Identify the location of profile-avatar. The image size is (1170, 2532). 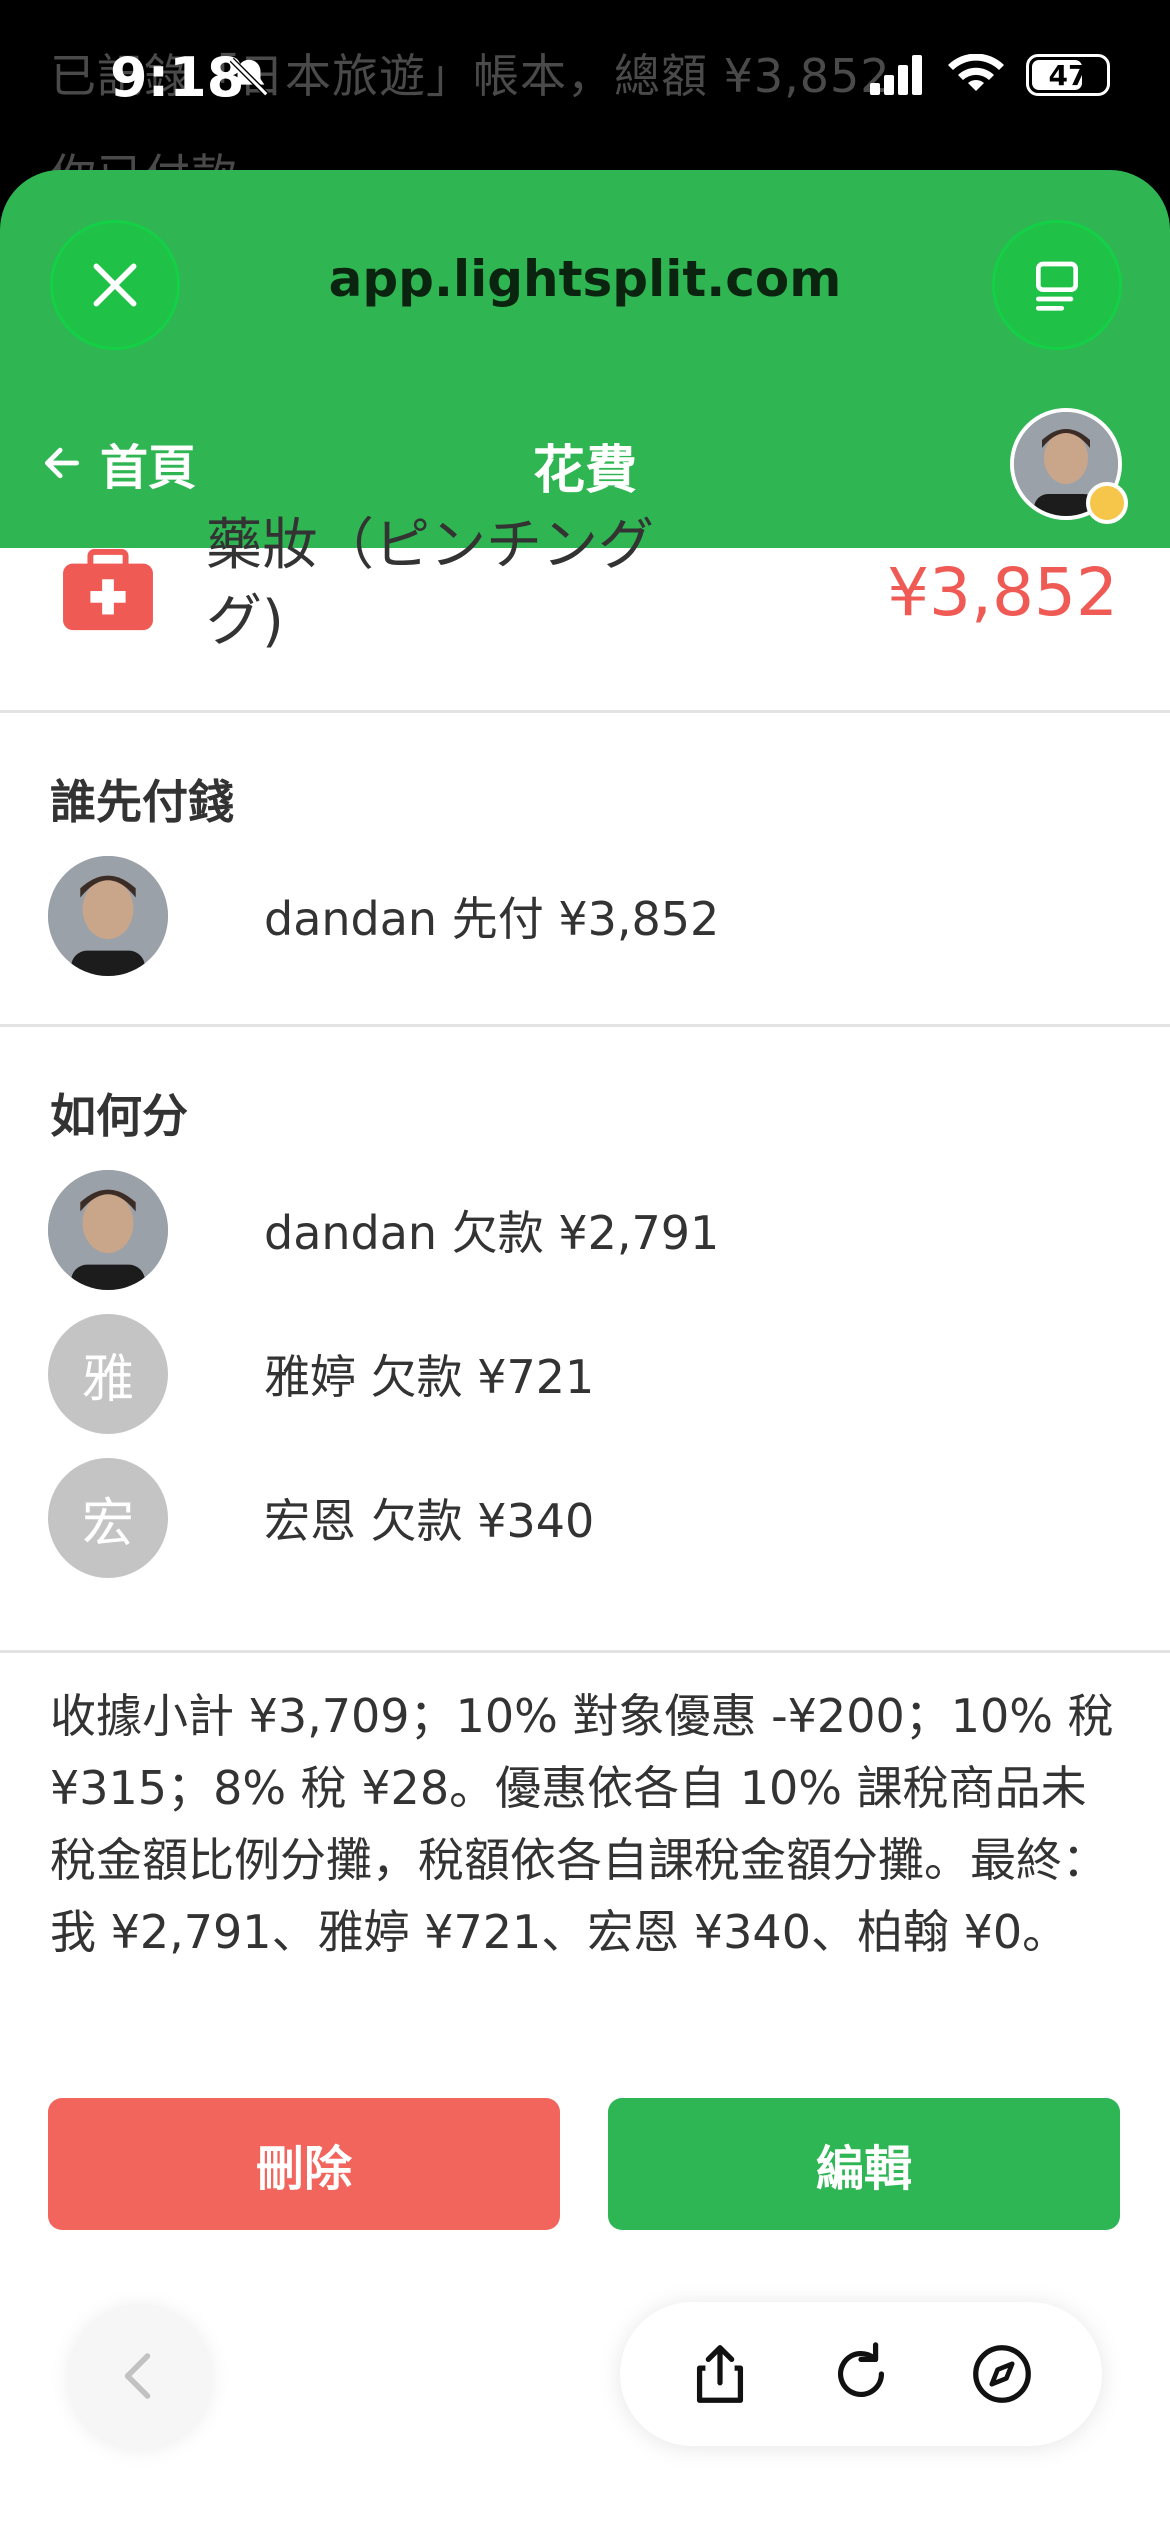
(1069, 466).